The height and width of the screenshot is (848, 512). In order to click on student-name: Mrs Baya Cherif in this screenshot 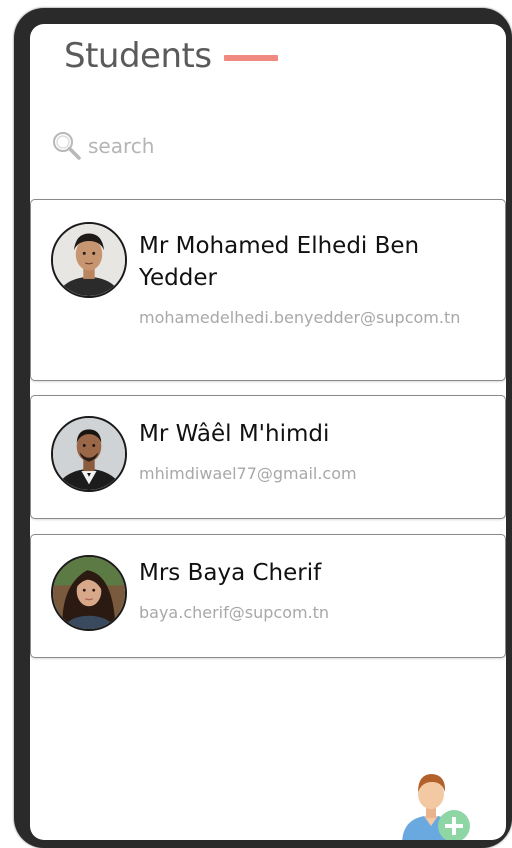, I will do `click(230, 573)`.